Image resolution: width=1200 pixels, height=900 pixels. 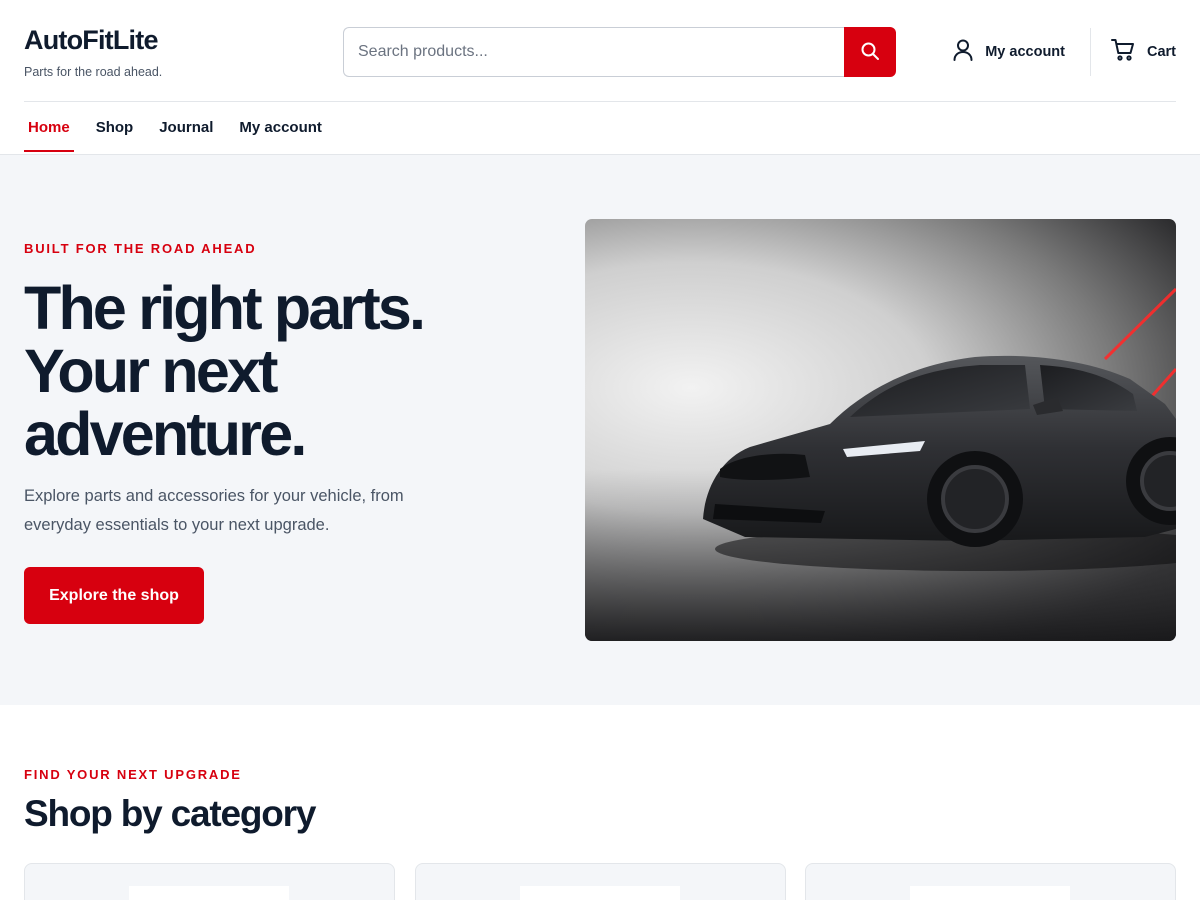 What do you see at coordinates (963, 52) in the screenshot?
I see `user-icon` at bounding box center [963, 52].